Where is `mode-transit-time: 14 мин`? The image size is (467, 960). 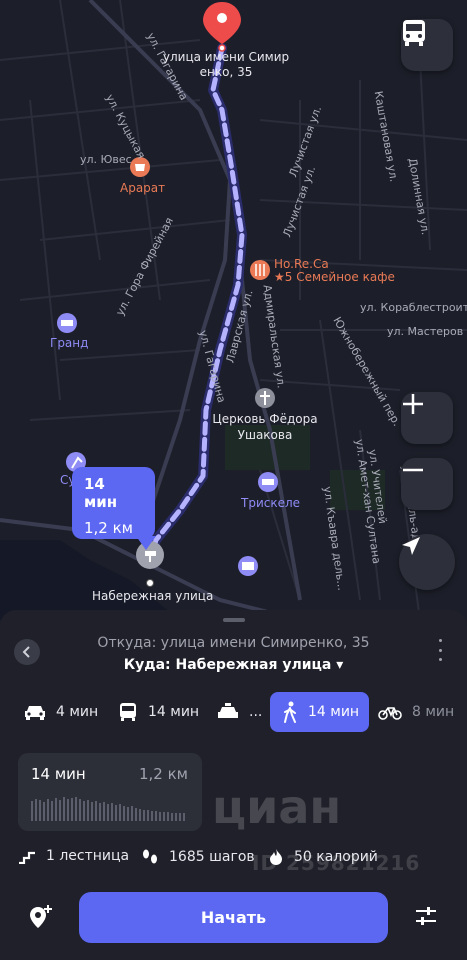 mode-transit-time: 14 мин is located at coordinates (174, 712).